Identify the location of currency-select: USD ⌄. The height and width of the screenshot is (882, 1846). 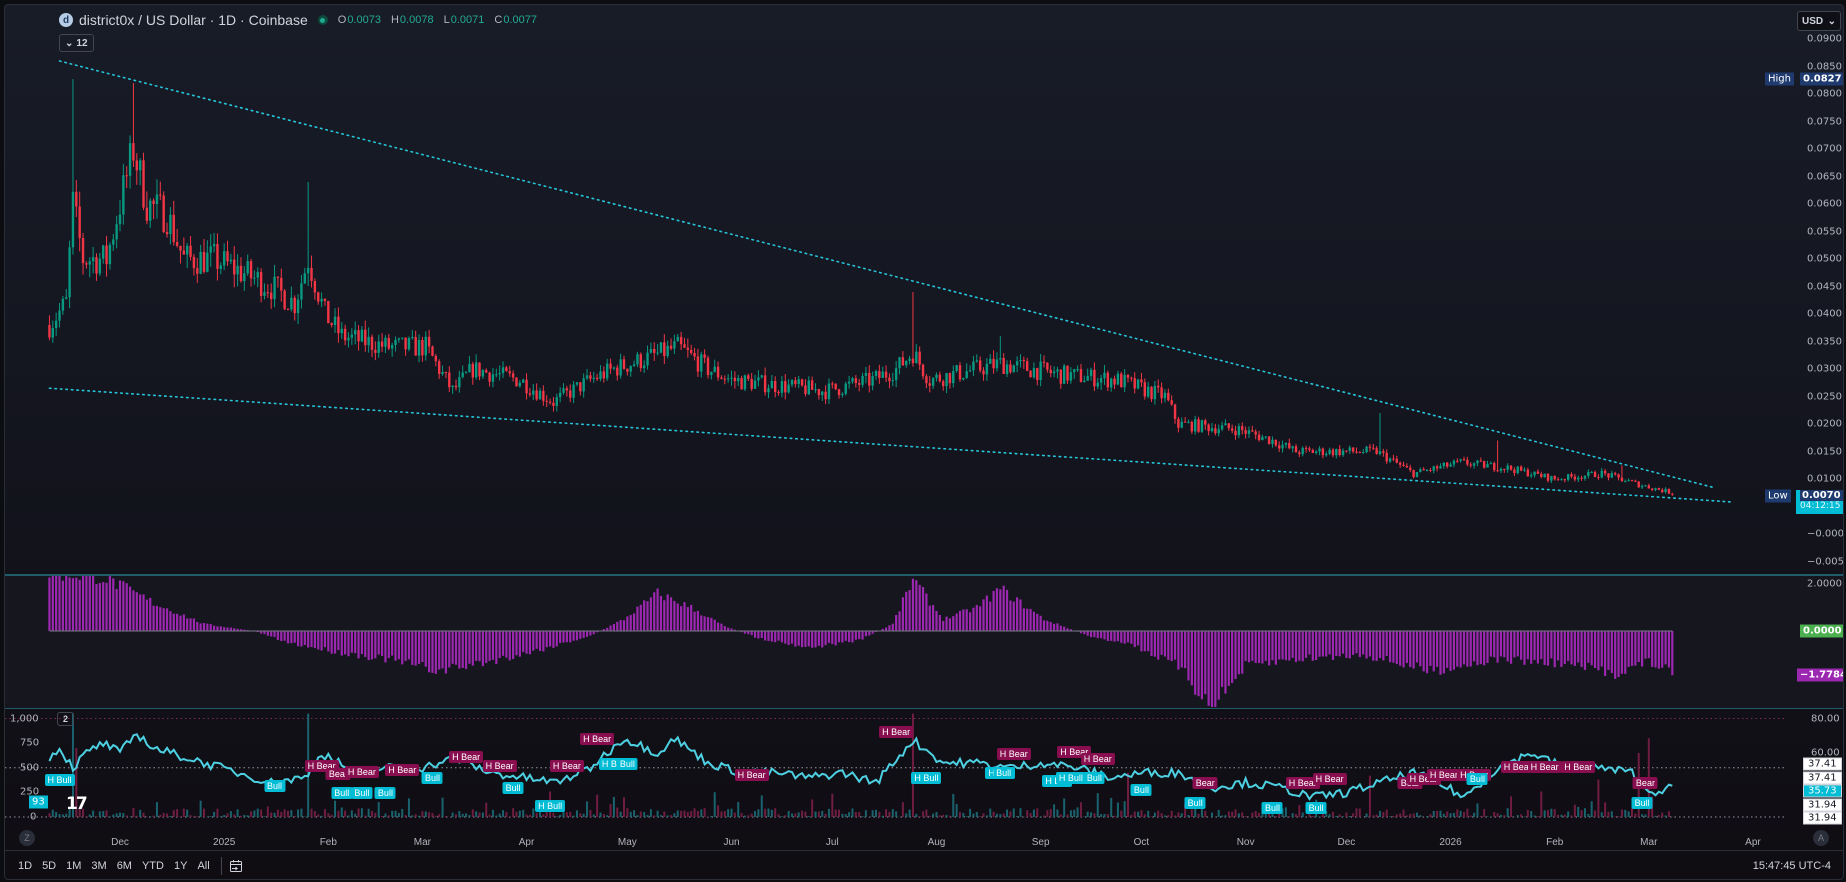
(1819, 21).